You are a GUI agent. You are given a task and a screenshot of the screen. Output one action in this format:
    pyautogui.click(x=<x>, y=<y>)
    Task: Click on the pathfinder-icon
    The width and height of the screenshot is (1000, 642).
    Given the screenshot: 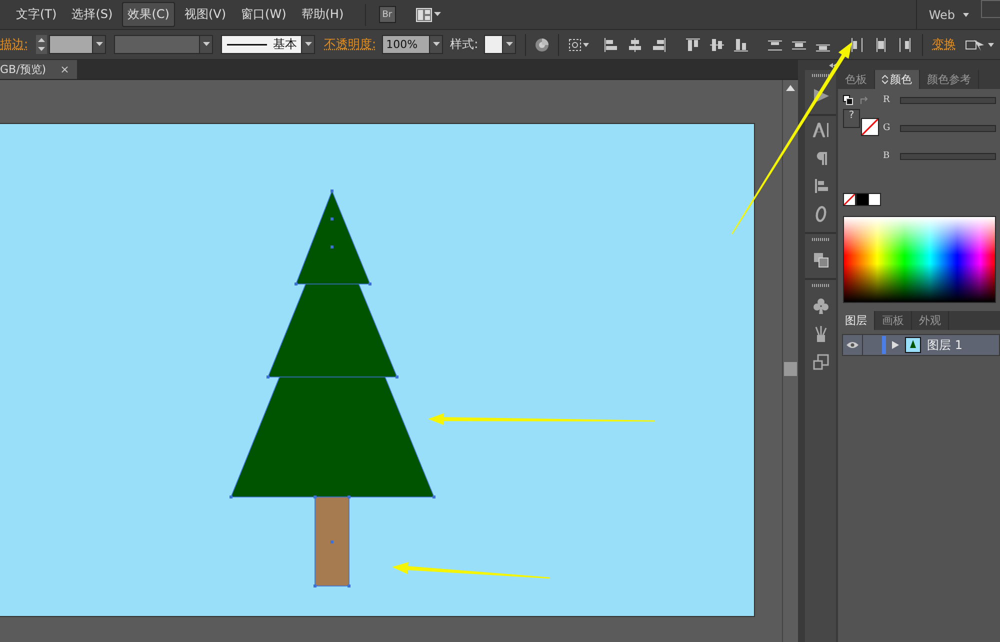 What is the action you would take?
    pyautogui.click(x=821, y=260)
    